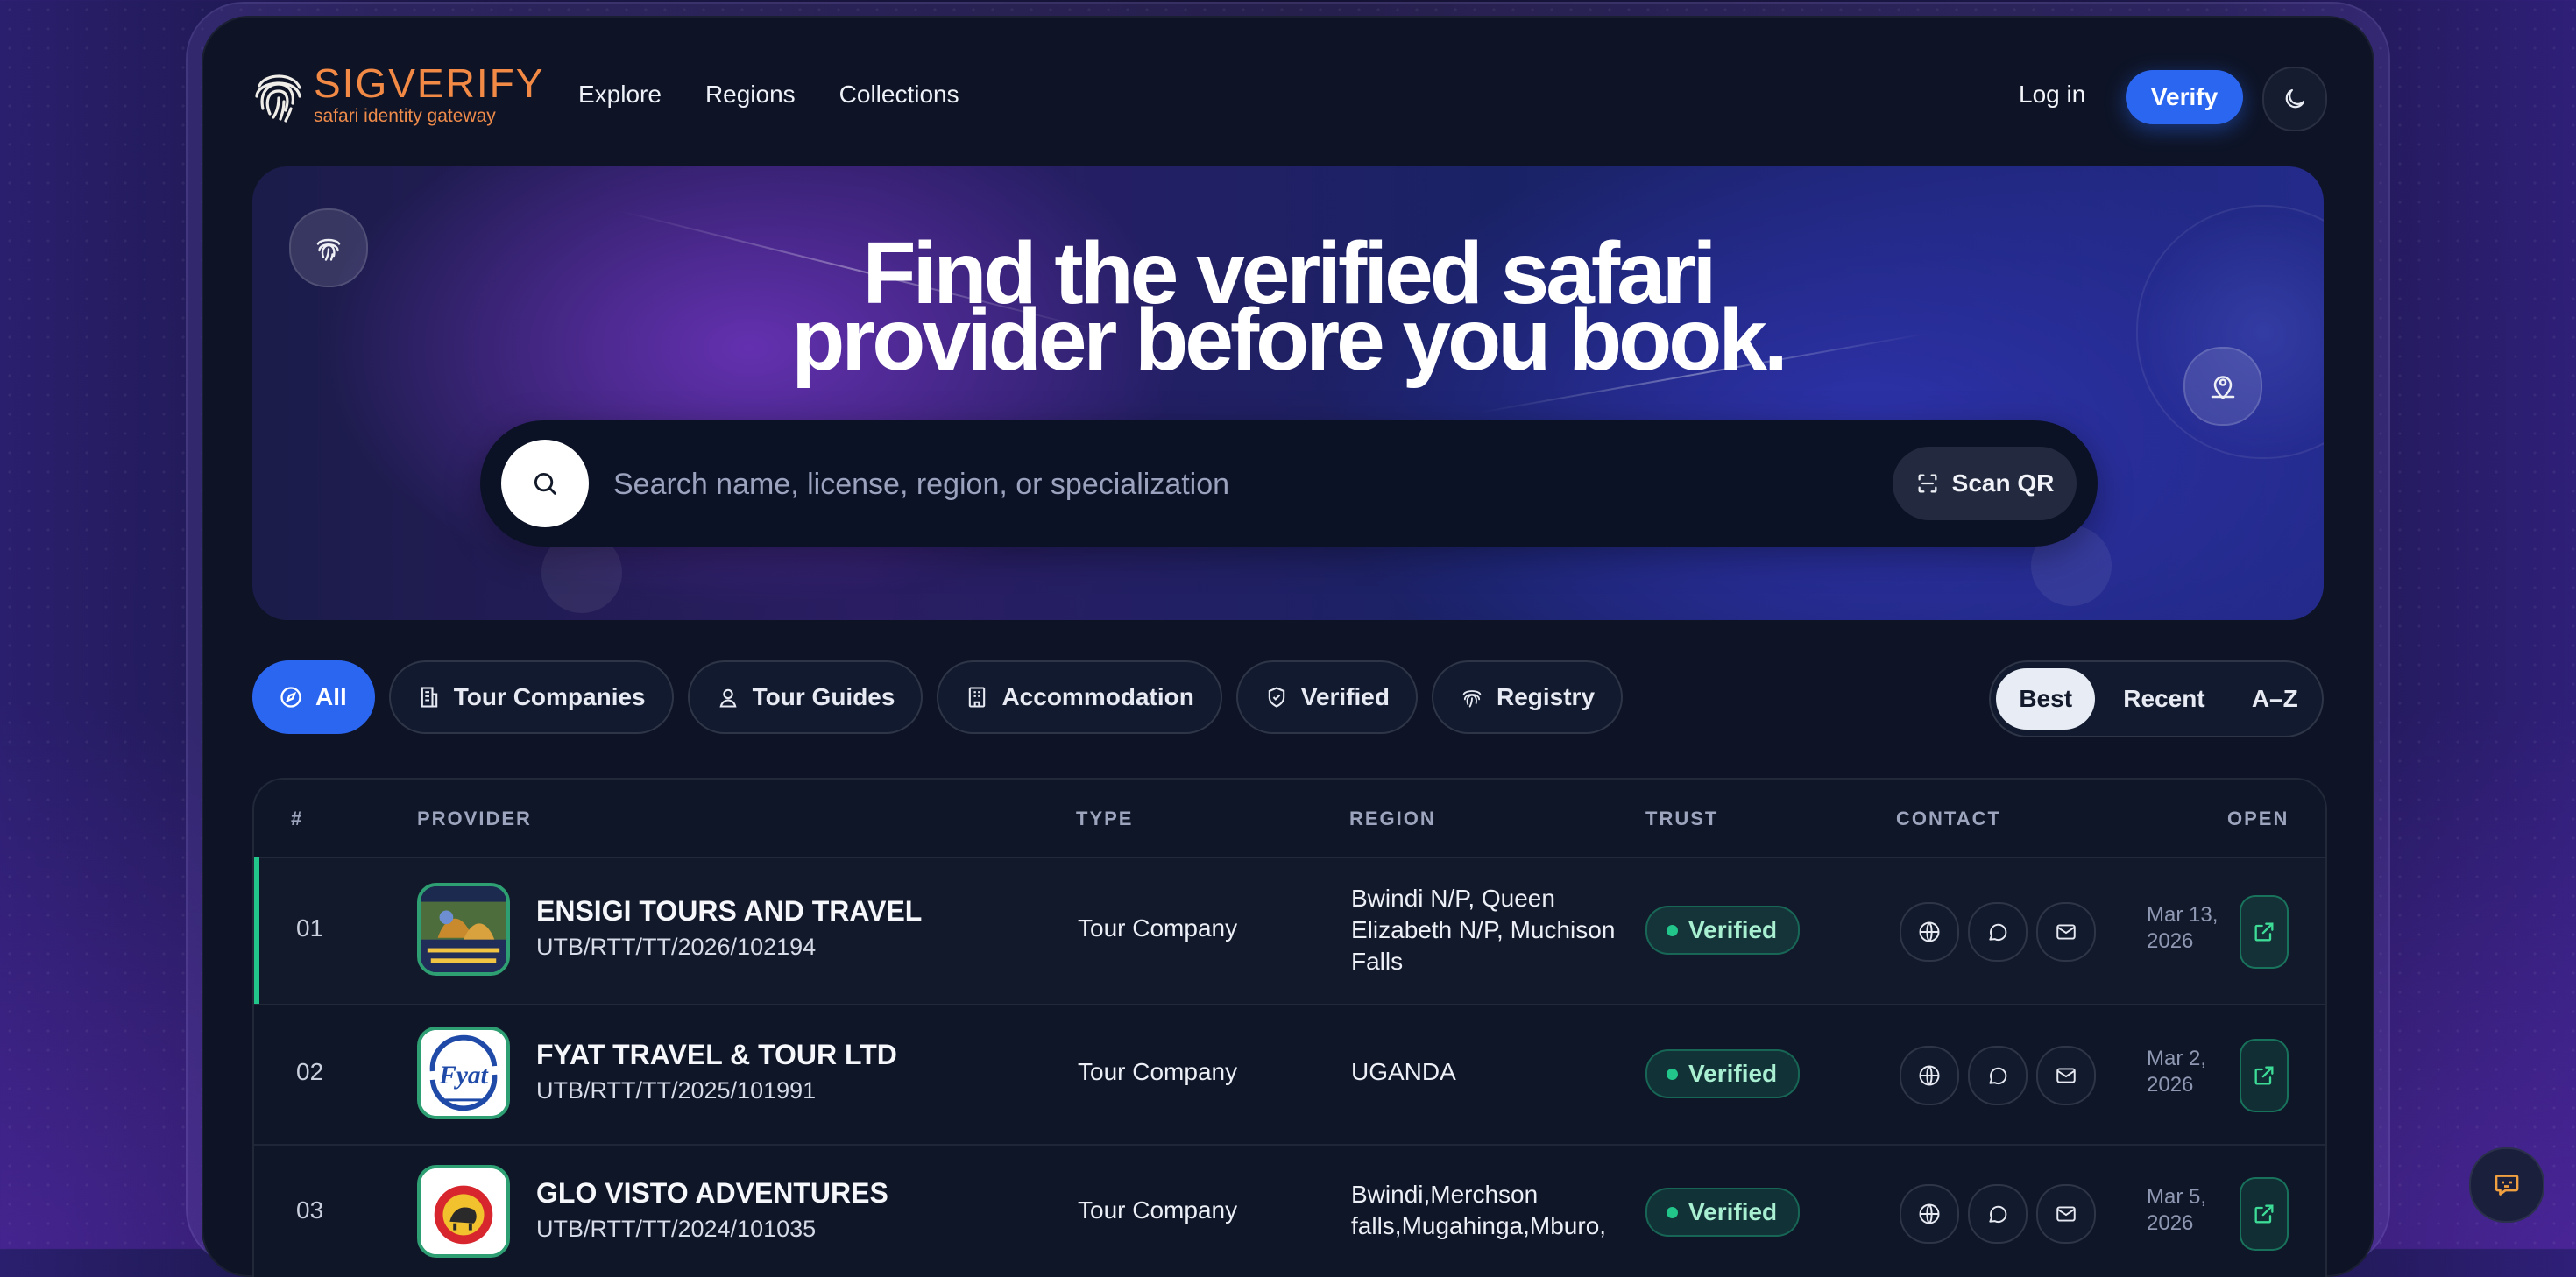  What do you see at coordinates (310, 1210) in the screenshot?
I see `row-rank: 03` at bounding box center [310, 1210].